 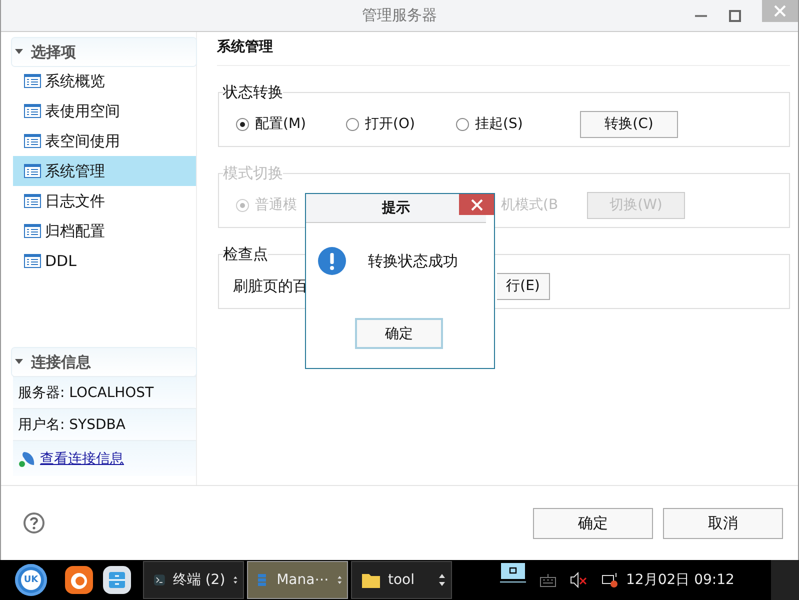 What do you see at coordinates (104, 362) in the screenshot?
I see `section-header: 连接信息` at bounding box center [104, 362].